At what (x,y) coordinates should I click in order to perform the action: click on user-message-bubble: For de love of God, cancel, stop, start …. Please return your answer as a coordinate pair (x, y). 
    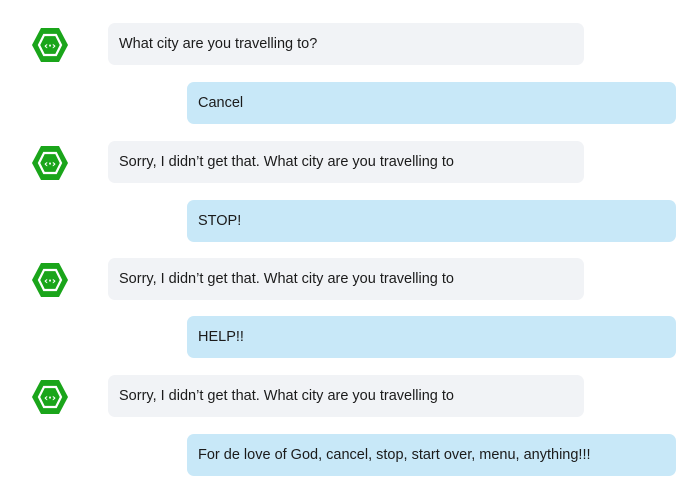
    Looking at the image, I should click on (431, 455).